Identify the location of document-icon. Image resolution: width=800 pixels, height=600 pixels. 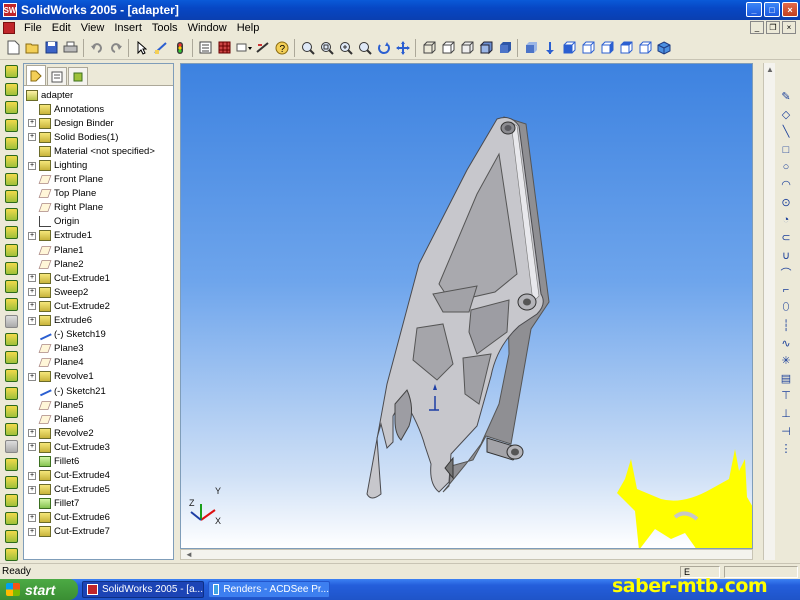
(9, 28).